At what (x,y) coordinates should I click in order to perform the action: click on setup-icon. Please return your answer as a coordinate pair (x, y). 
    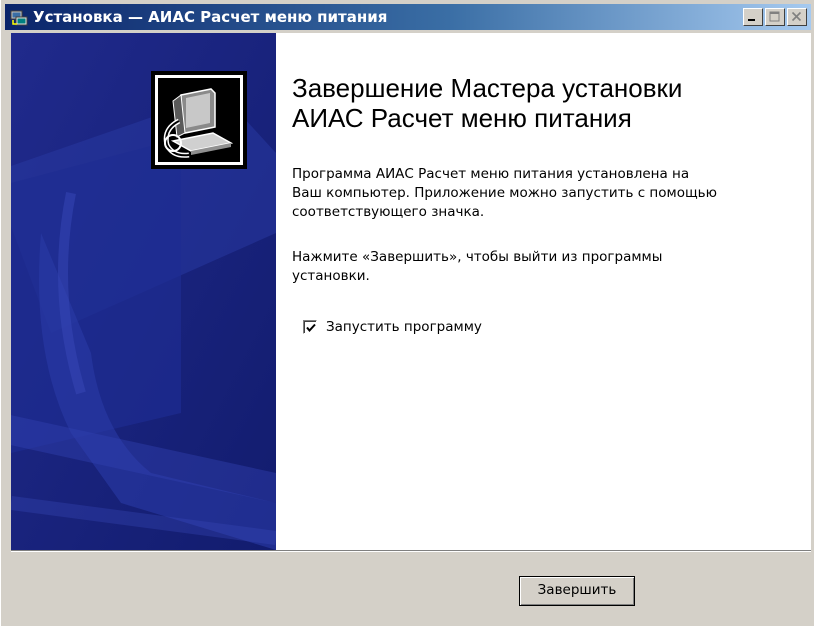
    Looking at the image, I should click on (19, 17).